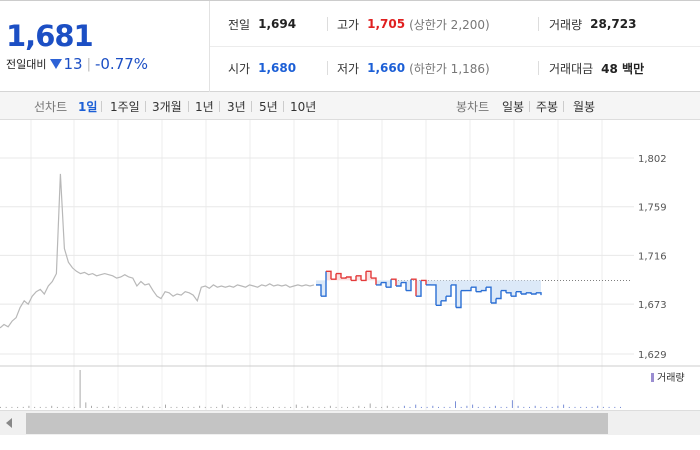  I want to click on change-value: 13, so click(73, 64).